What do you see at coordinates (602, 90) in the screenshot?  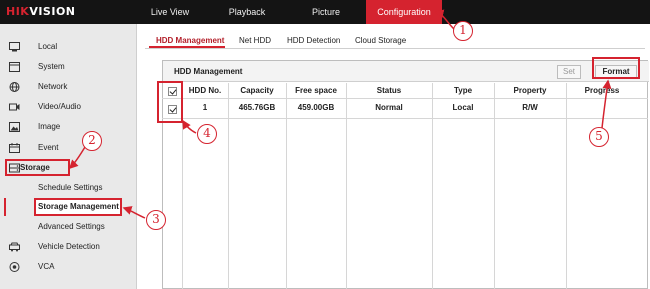 I see `column-header-progress: Progress` at bounding box center [602, 90].